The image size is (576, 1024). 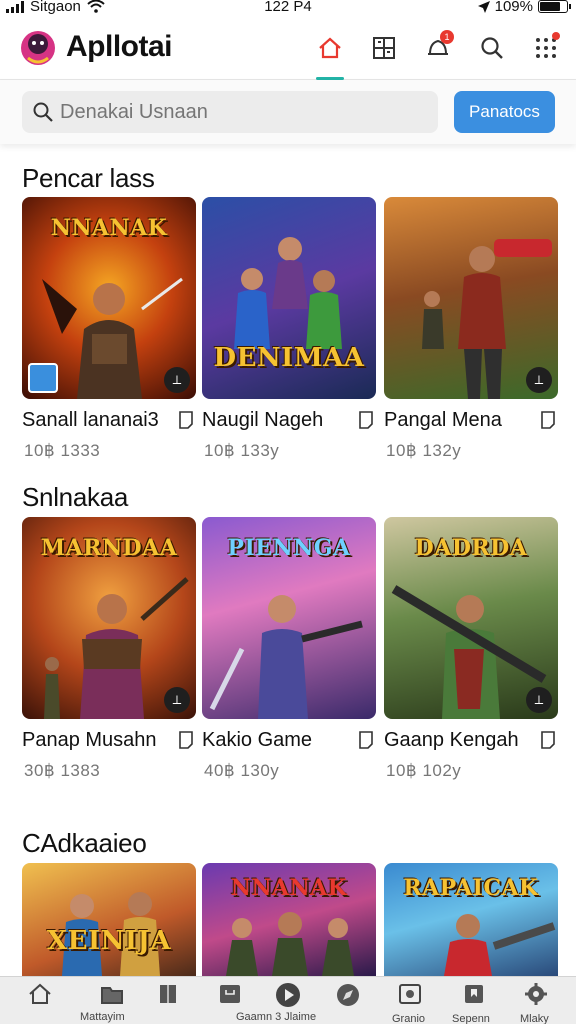 What do you see at coordinates (112, 995) in the screenshot?
I see `folder-icon` at bounding box center [112, 995].